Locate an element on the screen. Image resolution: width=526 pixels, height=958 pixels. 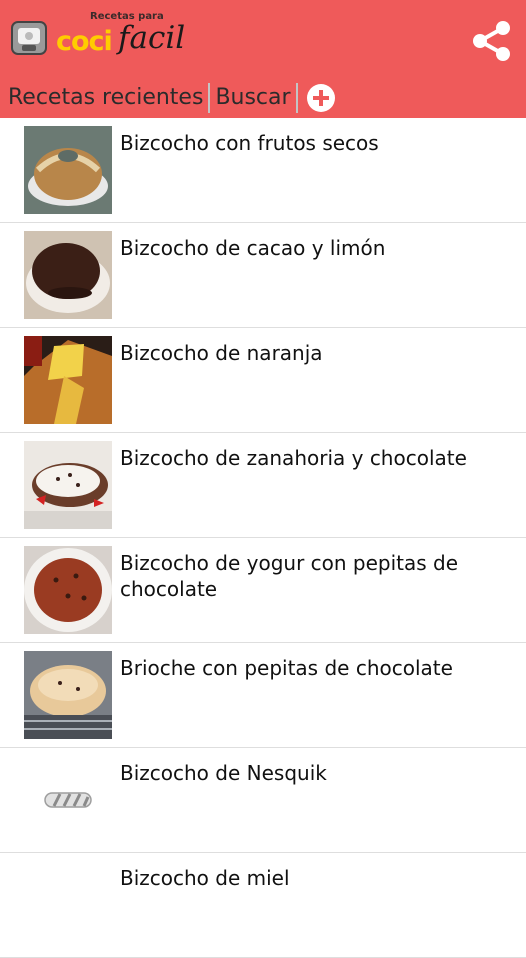
recipe-row: Bizcocho de miel is located at coordinates (263, 905).